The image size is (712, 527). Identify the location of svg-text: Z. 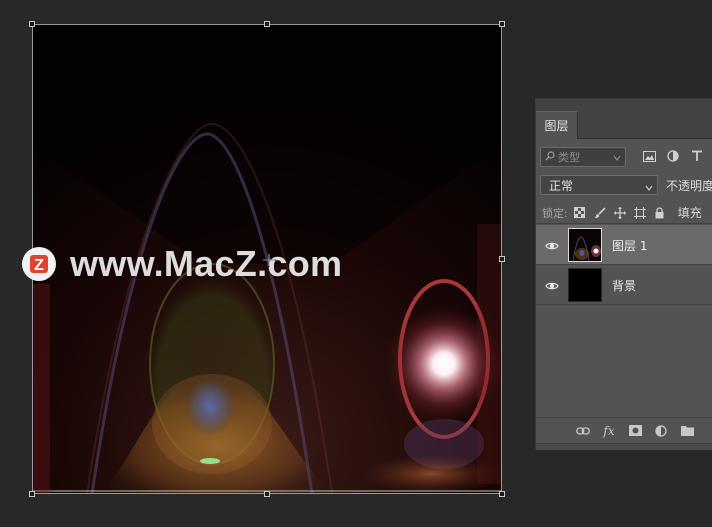
(39, 265).